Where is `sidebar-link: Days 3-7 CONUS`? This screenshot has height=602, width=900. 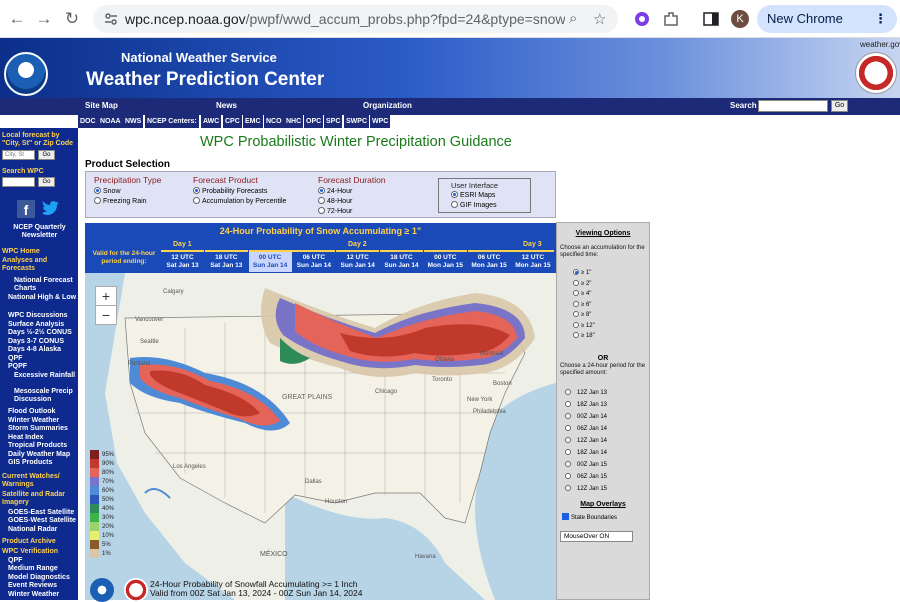
sidebar-link: Days 3-7 CONUS is located at coordinates (45, 342).